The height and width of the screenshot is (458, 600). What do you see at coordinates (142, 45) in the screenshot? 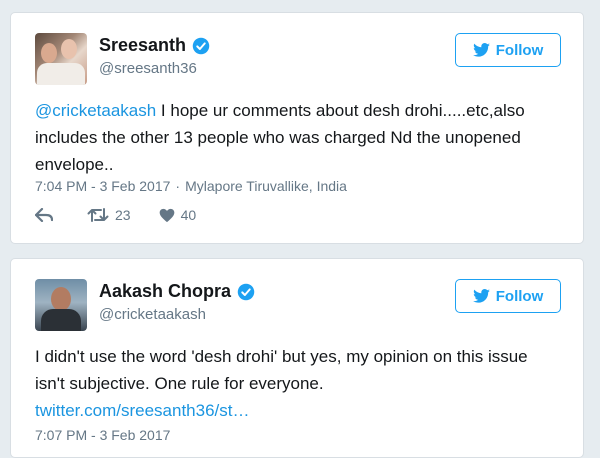
I see `display-name: Sreesanth` at bounding box center [142, 45].